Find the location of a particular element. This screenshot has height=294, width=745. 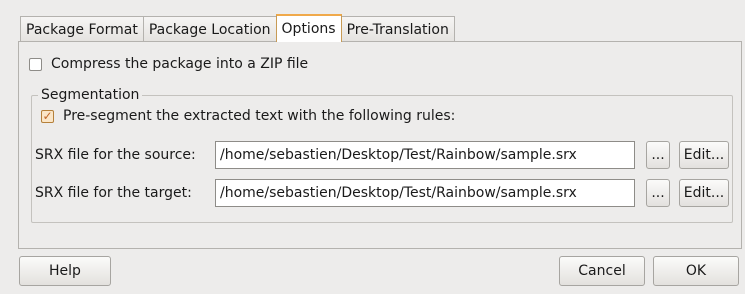

ok-button: OK is located at coordinates (696, 271).